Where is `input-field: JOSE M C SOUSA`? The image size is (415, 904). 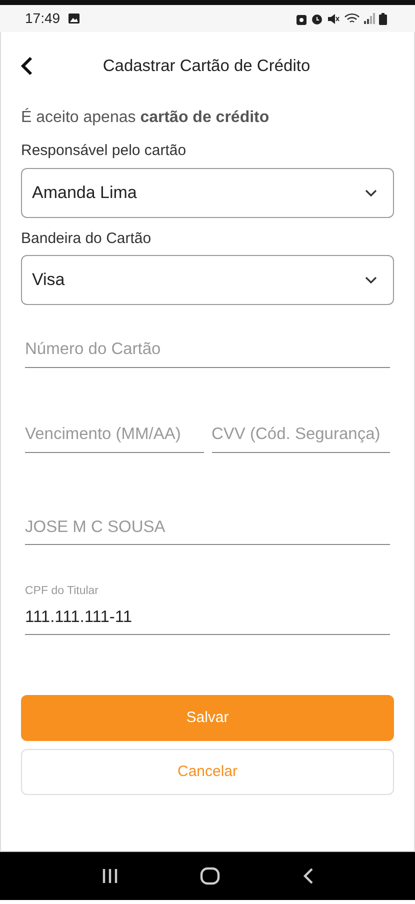 input-field: JOSE M C SOUSA is located at coordinates (207, 528).